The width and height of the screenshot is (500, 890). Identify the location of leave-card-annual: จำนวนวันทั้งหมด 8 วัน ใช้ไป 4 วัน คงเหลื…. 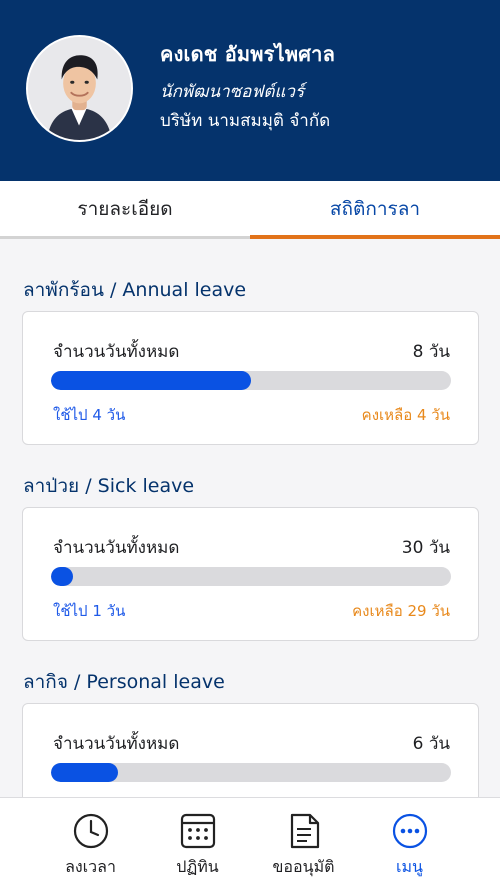
(250, 378).